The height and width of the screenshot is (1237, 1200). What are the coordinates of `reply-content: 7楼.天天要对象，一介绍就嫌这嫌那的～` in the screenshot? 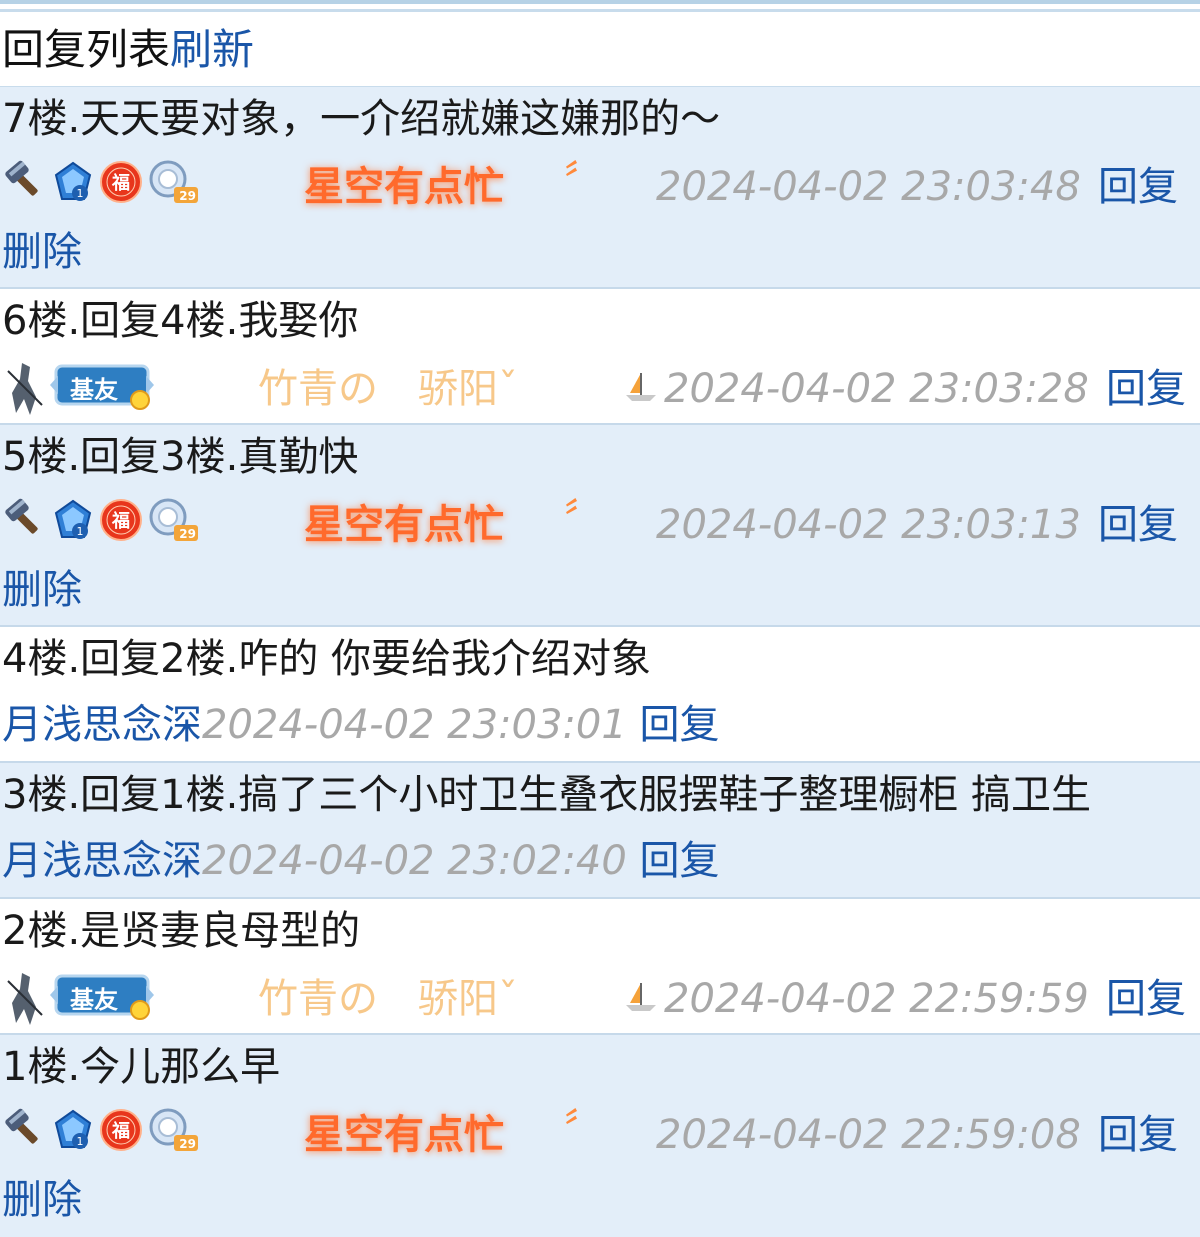 It's located at (361, 119).